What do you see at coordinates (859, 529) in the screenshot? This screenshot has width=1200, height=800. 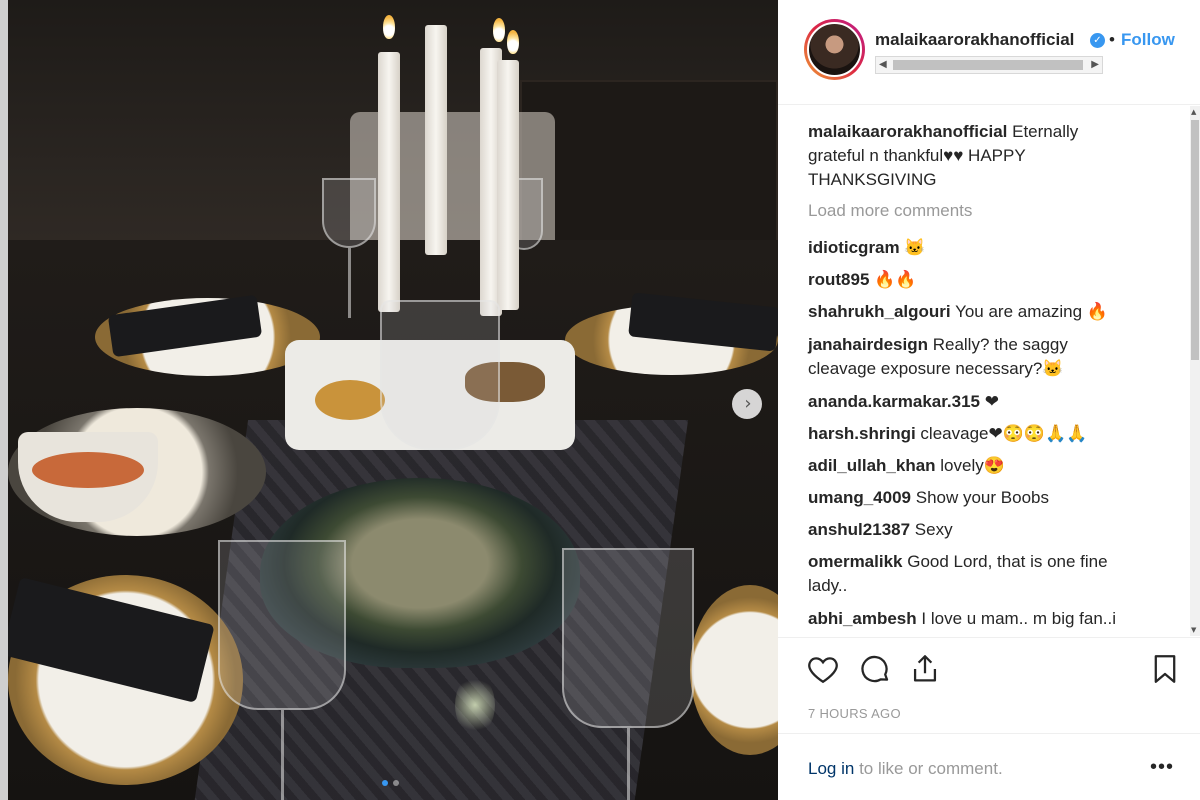 I see `comment-username: anshul21387` at bounding box center [859, 529].